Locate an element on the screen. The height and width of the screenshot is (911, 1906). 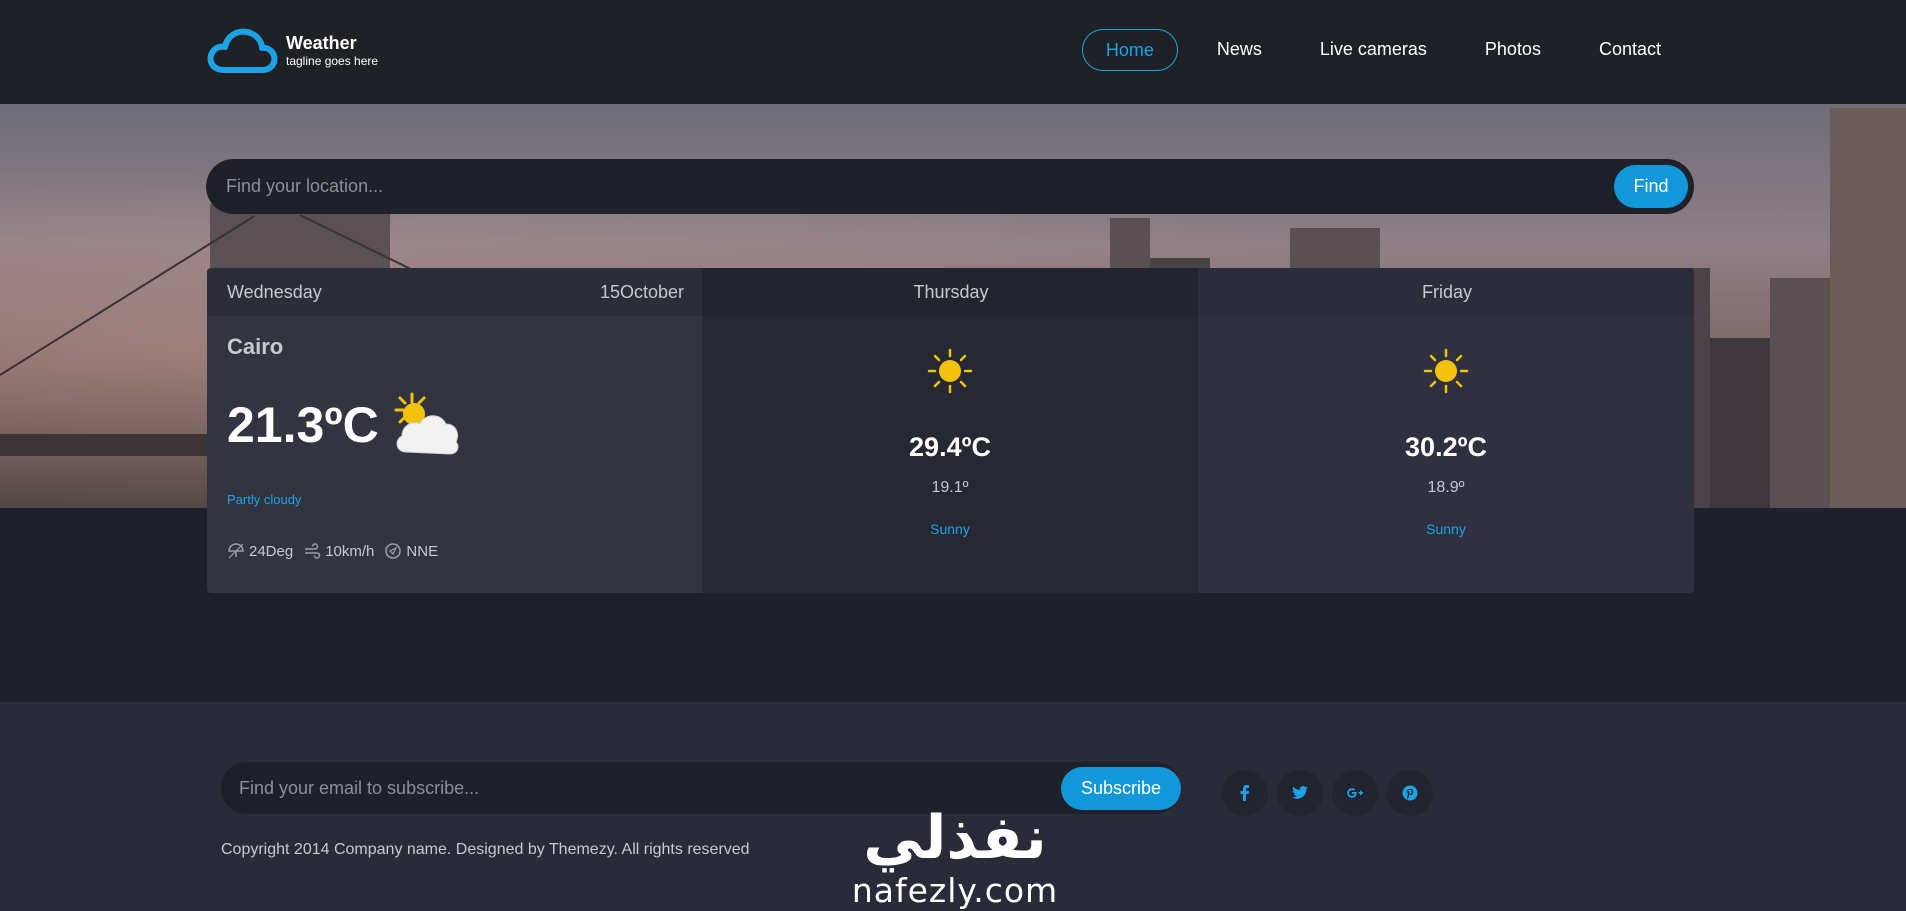
watermark-arabic: نفذلي is located at coordinates (955, 838).